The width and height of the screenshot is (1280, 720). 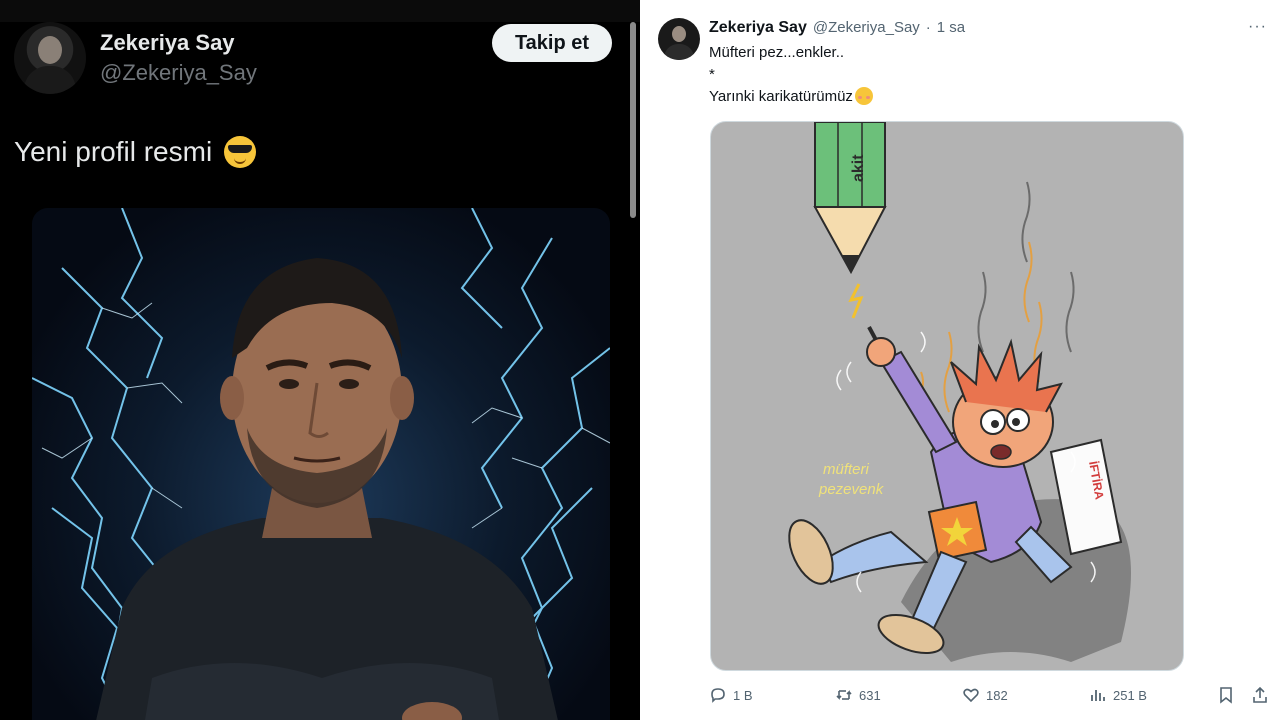 I want to click on tweet-text: Yeni profil resmi, so click(x=135, y=152).